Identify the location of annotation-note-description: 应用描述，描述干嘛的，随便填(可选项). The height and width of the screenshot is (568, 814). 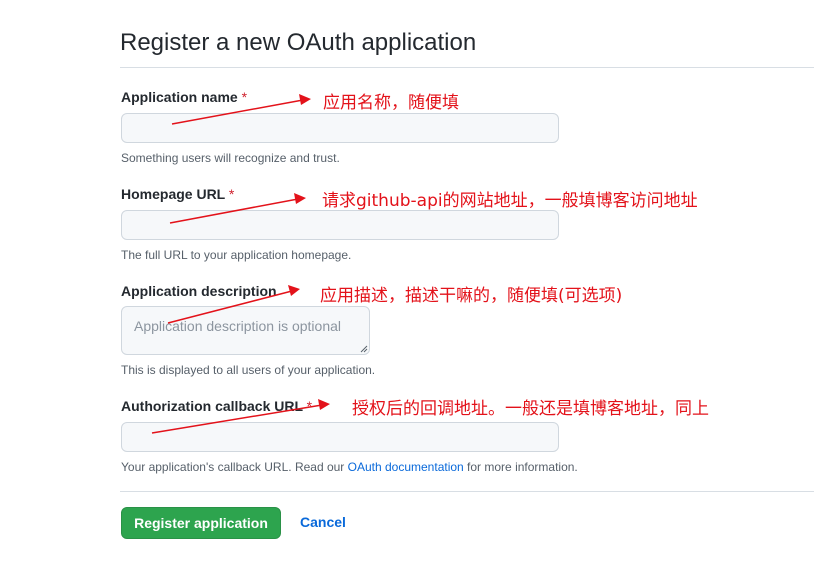
(471, 296).